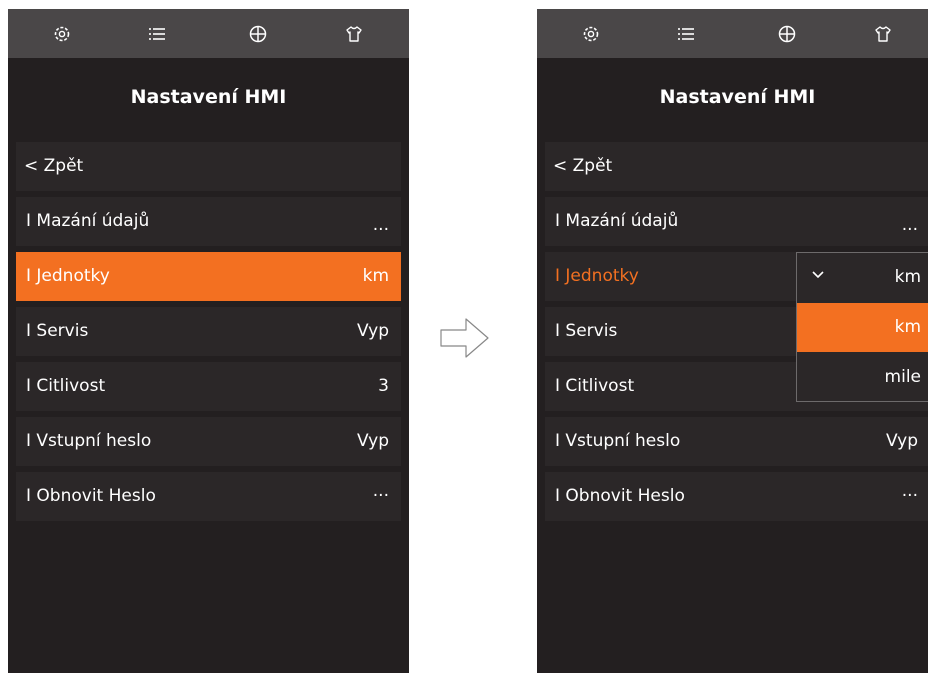  I want to click on dropdown-header: km, so click(862, 277).